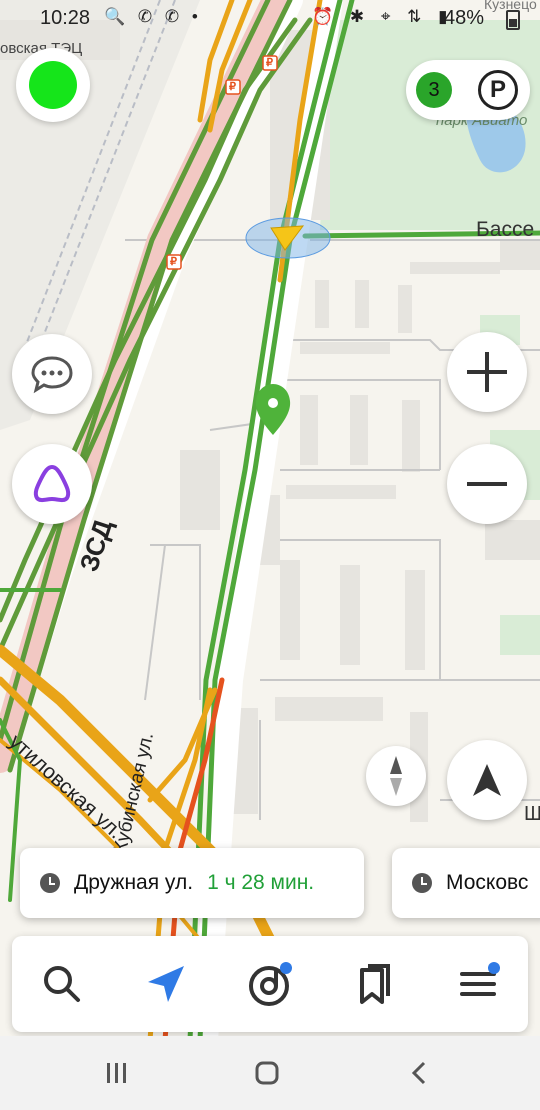 The height and width of the screenshot is (1110, 540). I want to click on parking-layer-button: P, so click(498, 90).